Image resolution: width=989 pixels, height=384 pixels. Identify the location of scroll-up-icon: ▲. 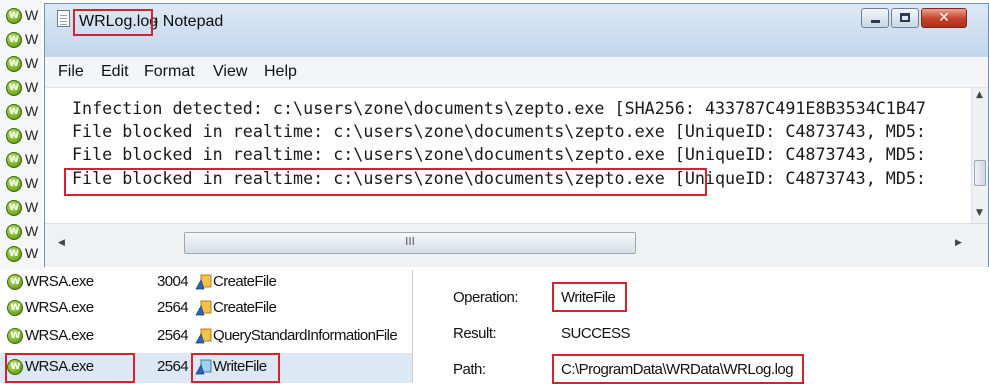
(979, 95).